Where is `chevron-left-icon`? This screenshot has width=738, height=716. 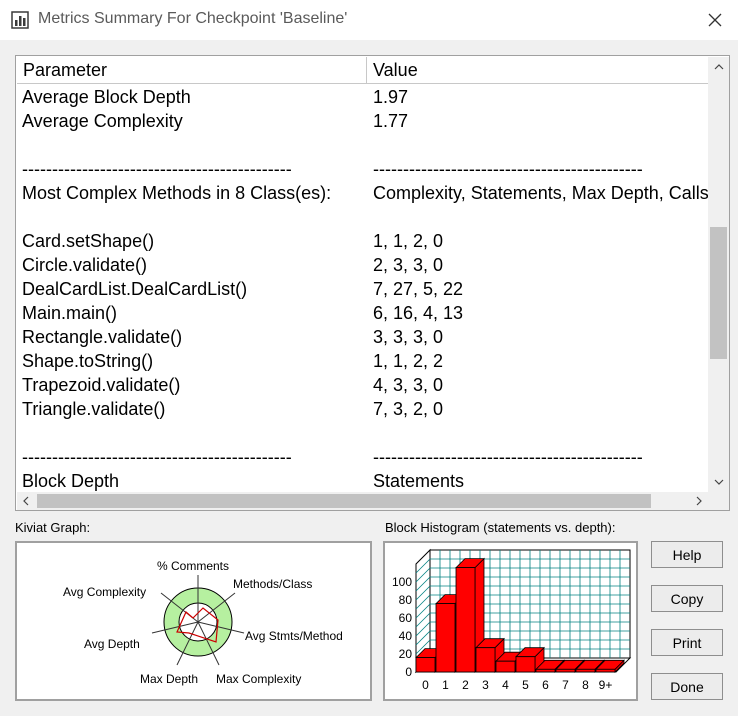 chevron-left-icon is located at coordinates (26, 501).